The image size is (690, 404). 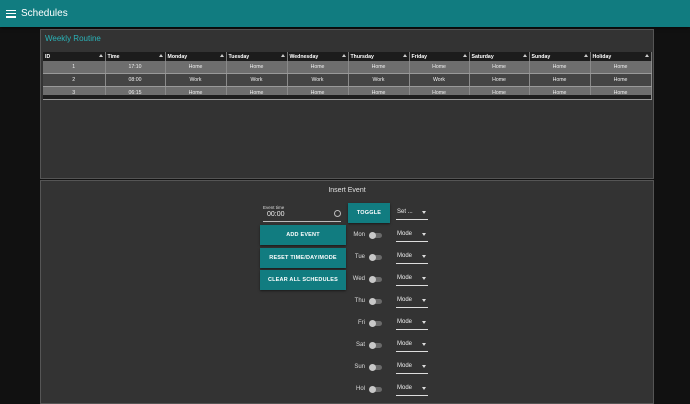 I want to click on day-toggle-mon, so click(x=375, y=235).